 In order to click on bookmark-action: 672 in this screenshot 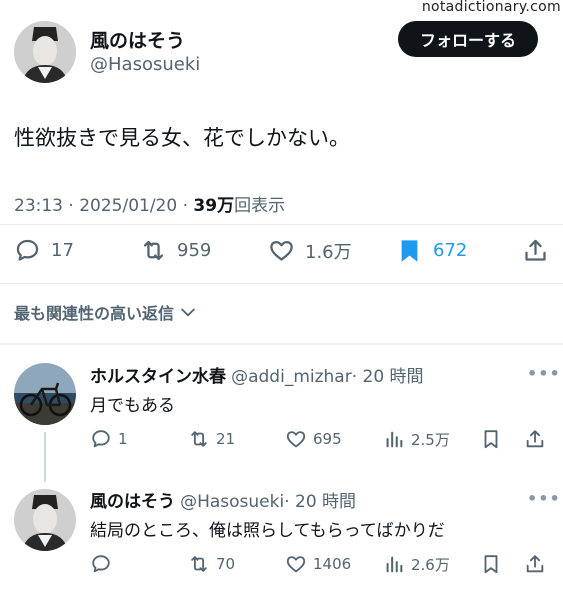, I will do `click(431, 250)`.